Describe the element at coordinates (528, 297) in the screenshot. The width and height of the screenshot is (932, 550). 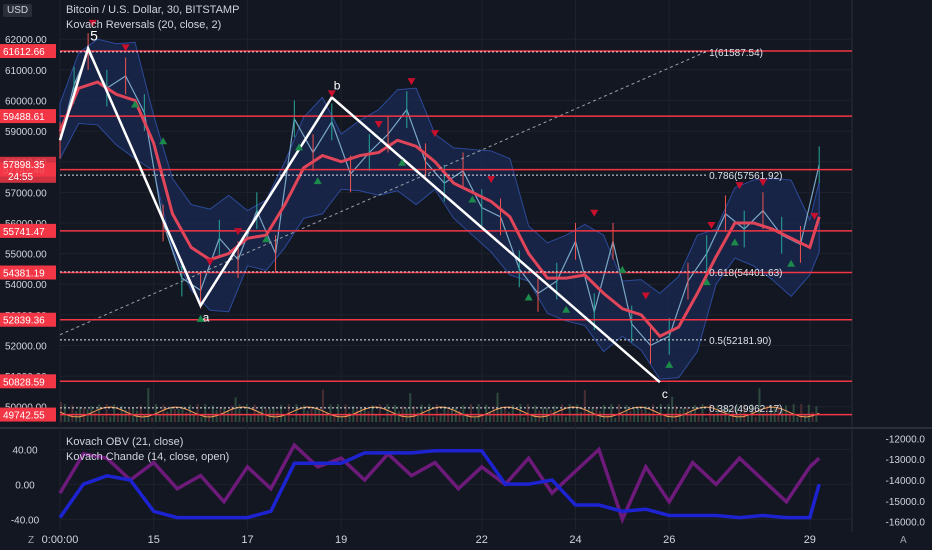
I see `buy-signal-marker` at that location.